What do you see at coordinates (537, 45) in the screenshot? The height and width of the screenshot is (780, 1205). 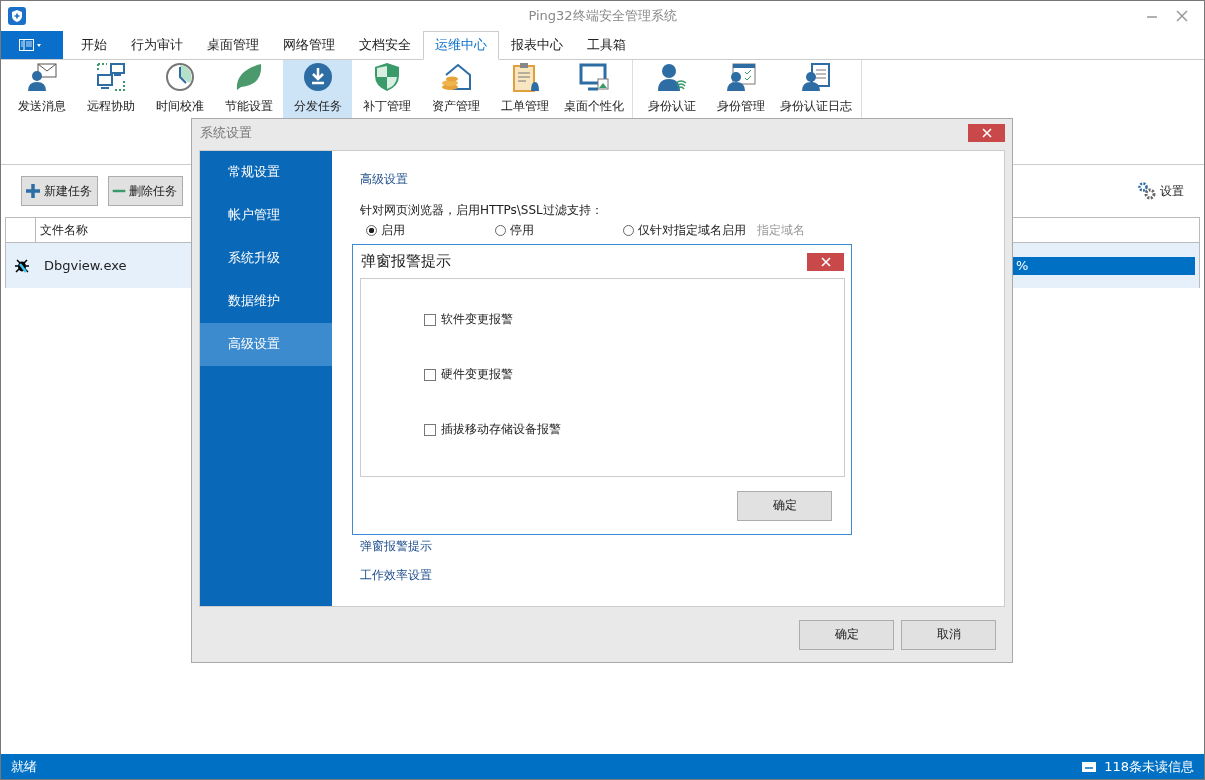 I see `menu-tab: 报表中心` at bounding box center [537, 45].